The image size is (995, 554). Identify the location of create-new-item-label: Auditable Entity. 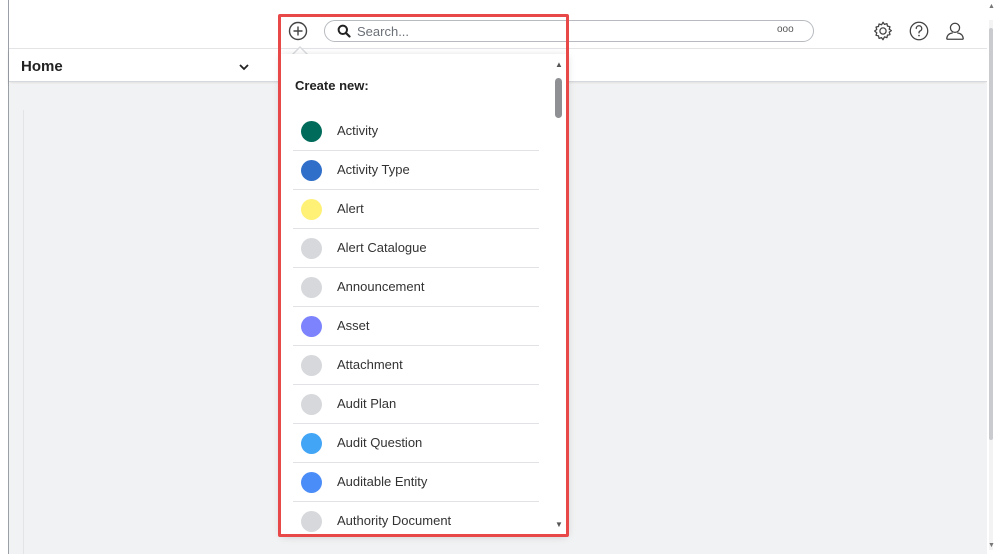
(382, 481).